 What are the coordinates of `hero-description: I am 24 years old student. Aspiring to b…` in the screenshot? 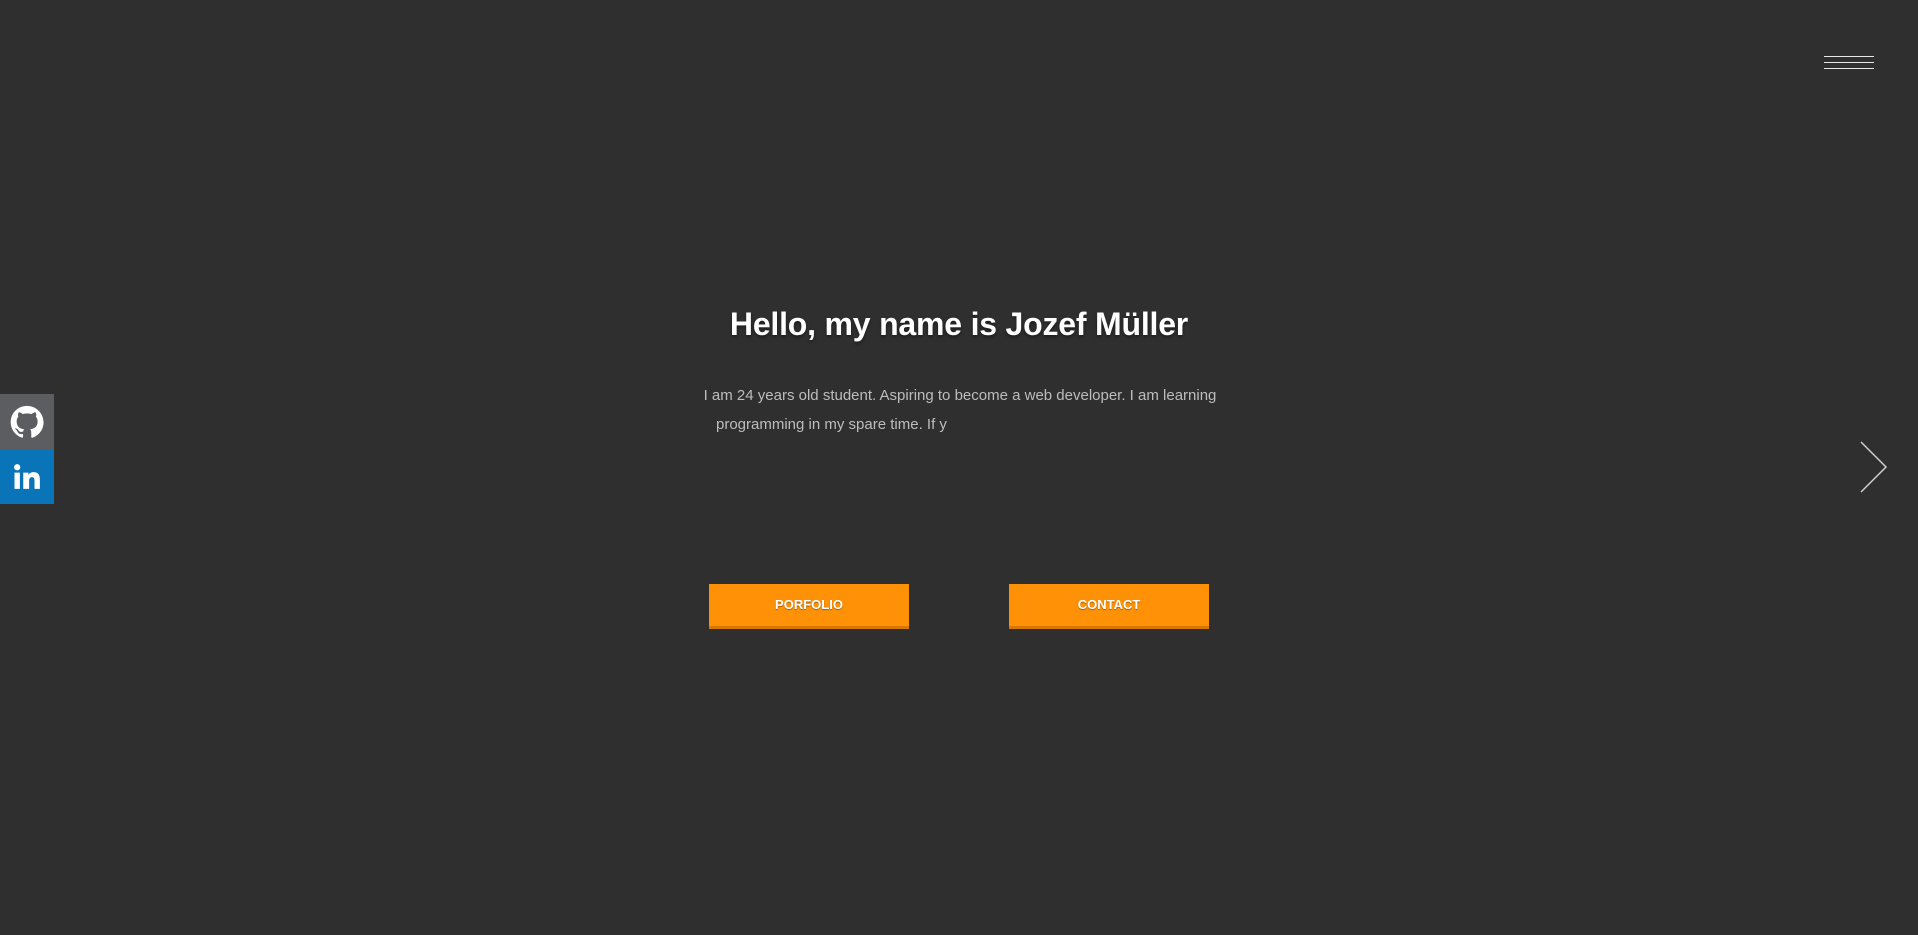 It's located at (960, 410).